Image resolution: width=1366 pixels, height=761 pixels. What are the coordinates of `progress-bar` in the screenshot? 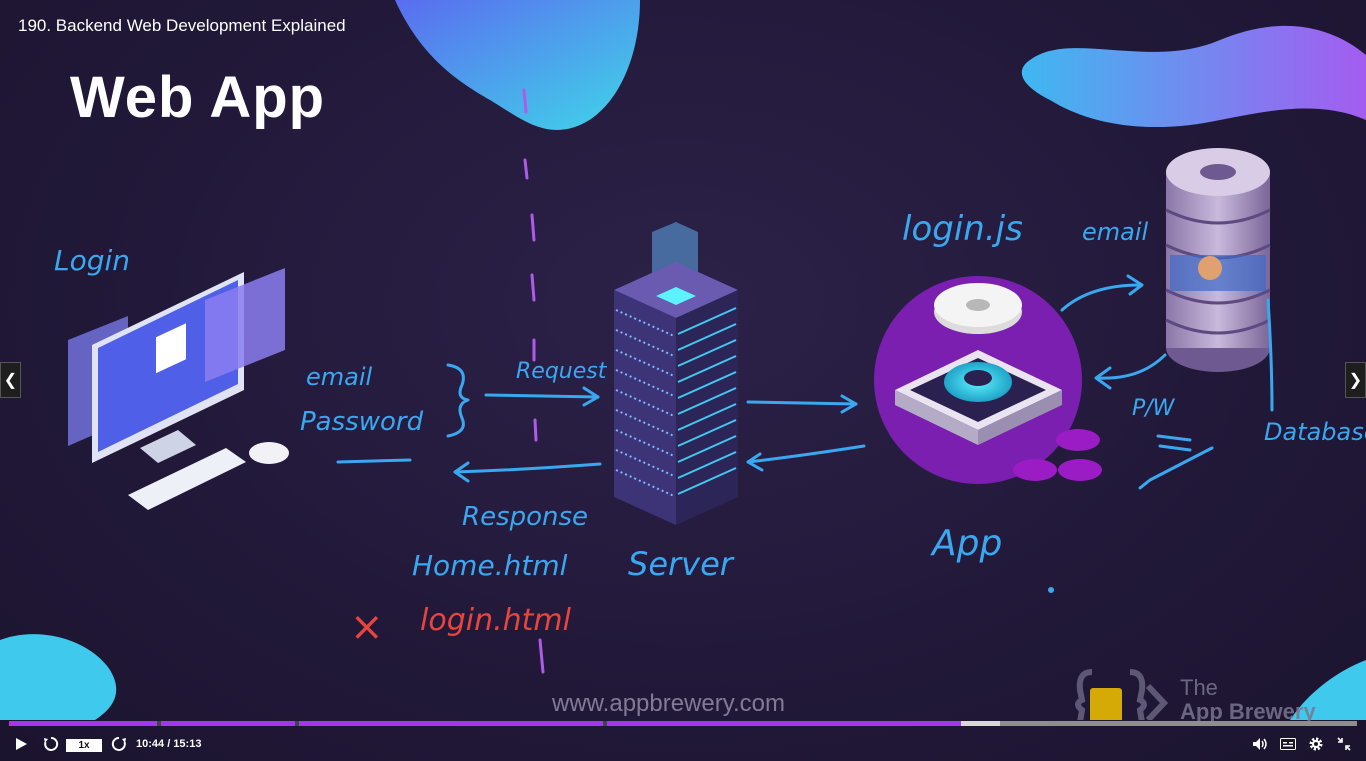 It's located at (683, 723).